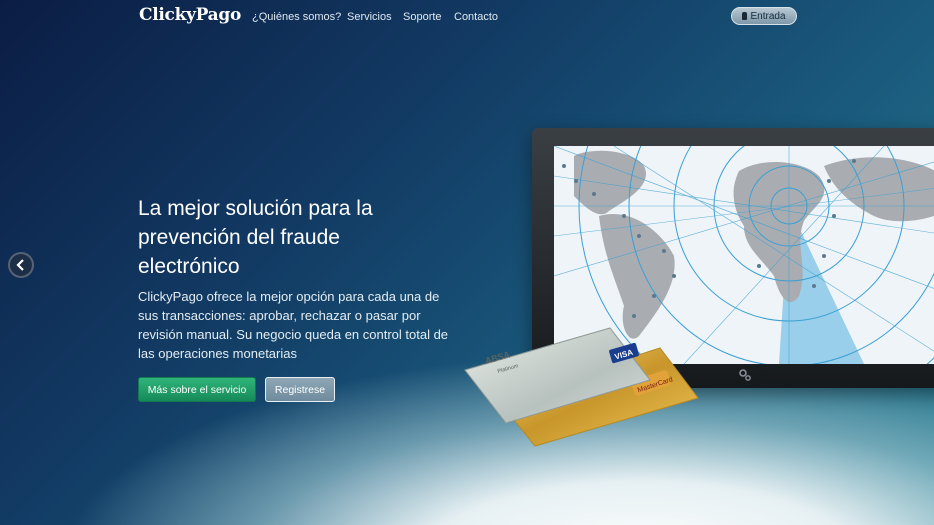 The image size is (934, 525). I want to click on login-button: Entrada, so click(764, 16).